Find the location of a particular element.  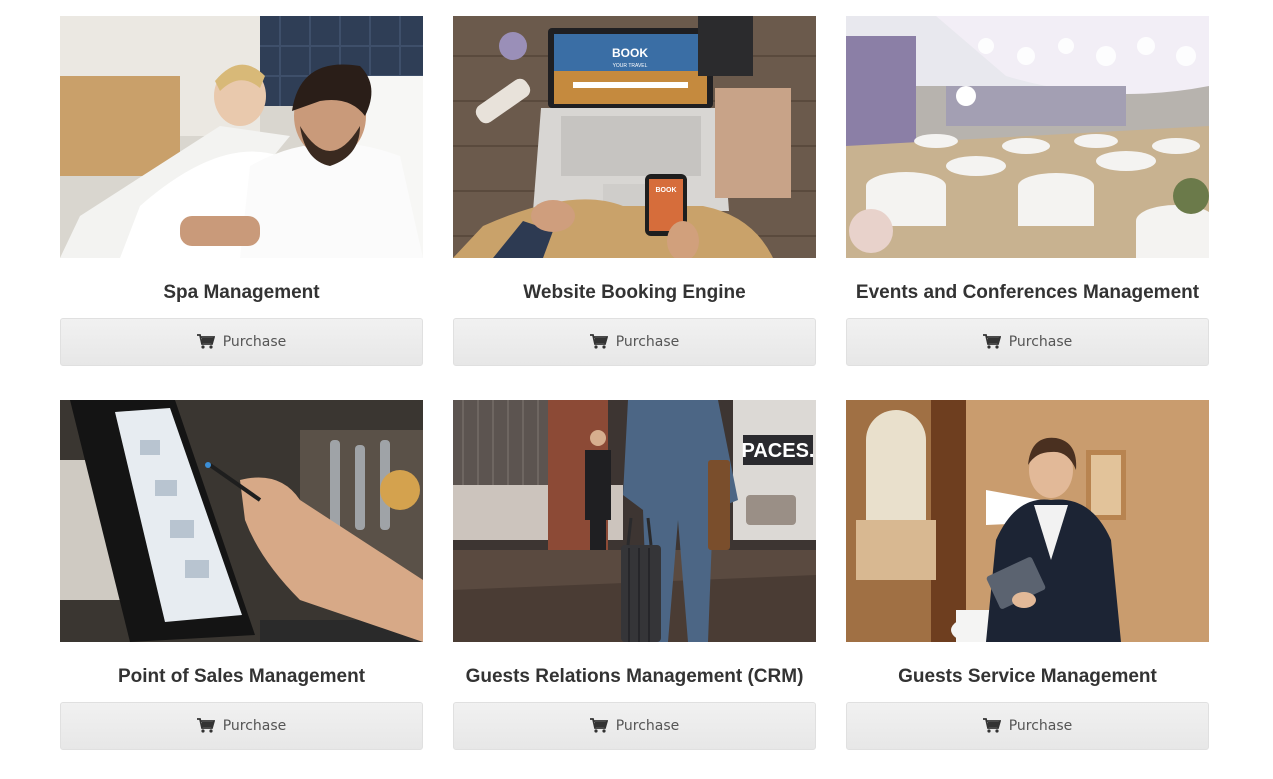

product-title: Events and Conferences Management is located at coordinates (1027, 293).